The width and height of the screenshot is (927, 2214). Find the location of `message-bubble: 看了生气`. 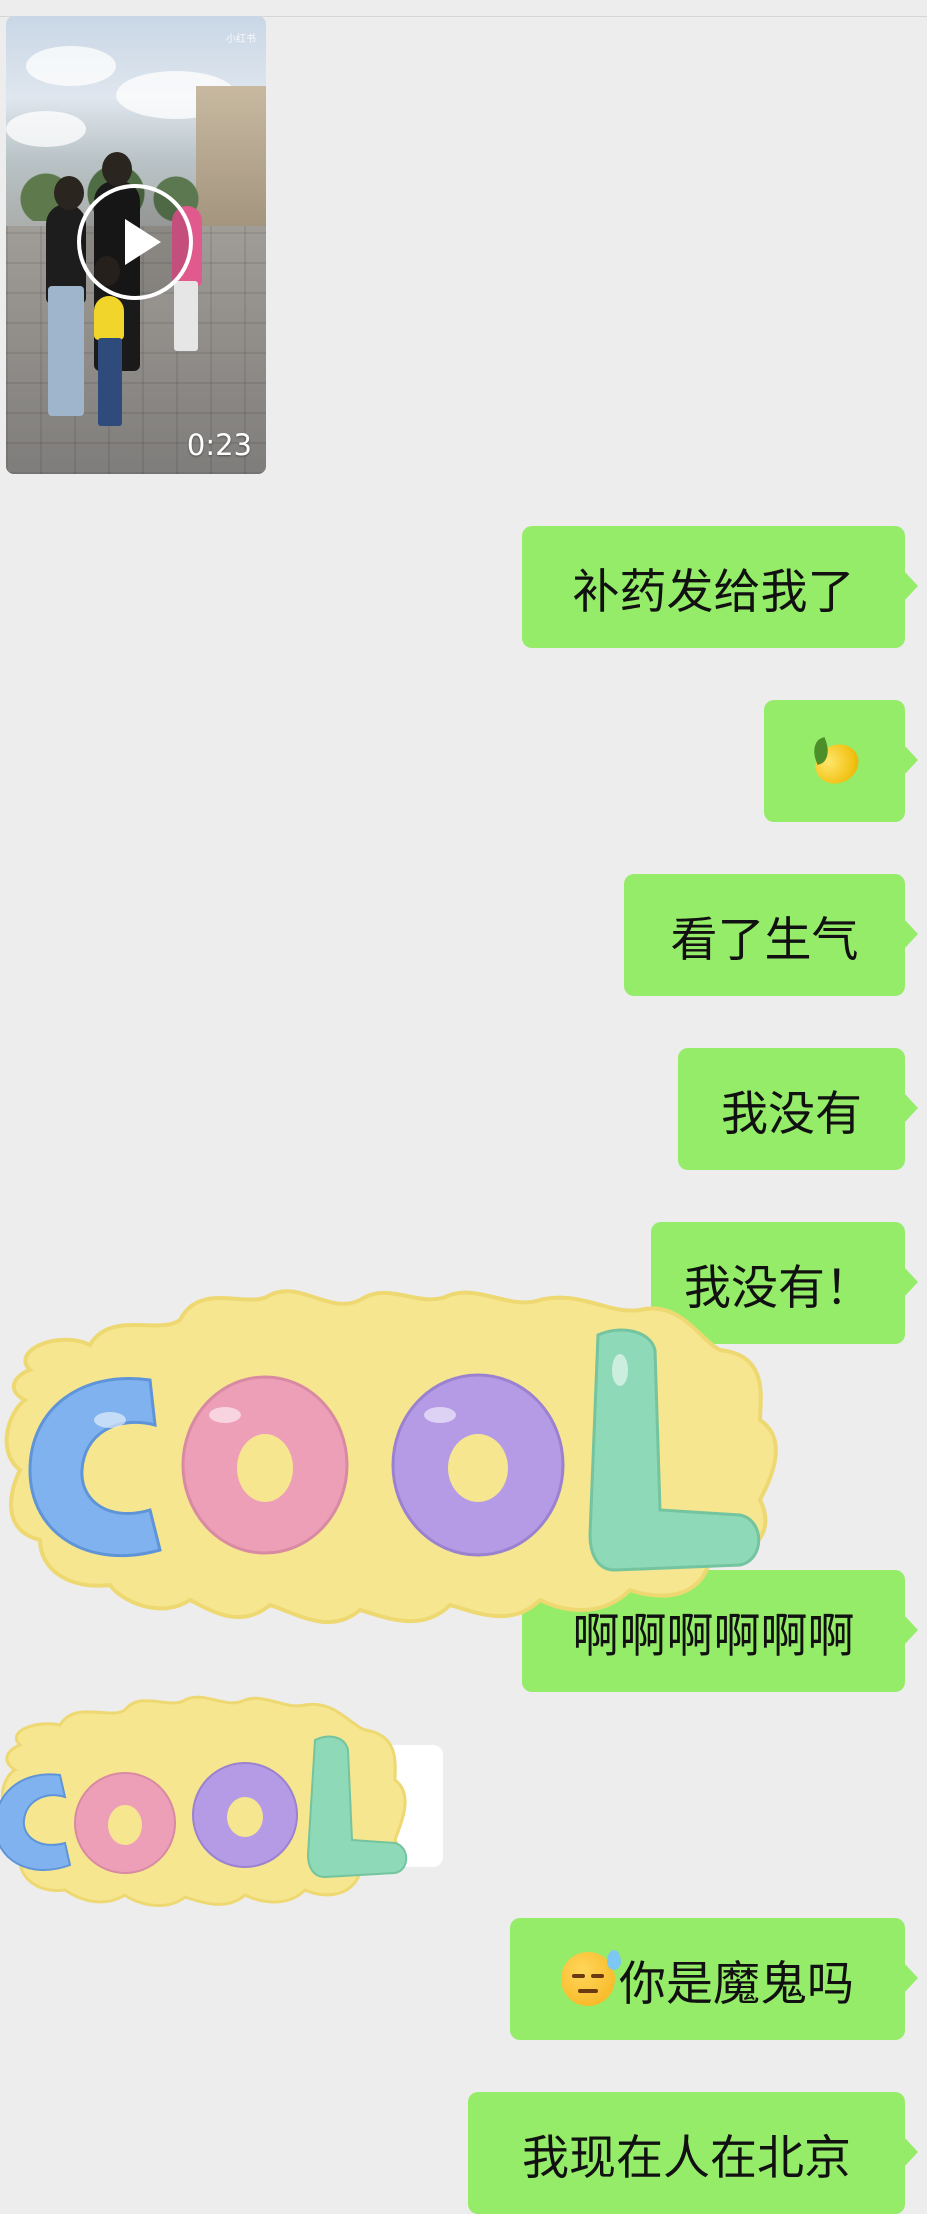

message-bubble: 看了生气 is located at coordinates (771, 935).